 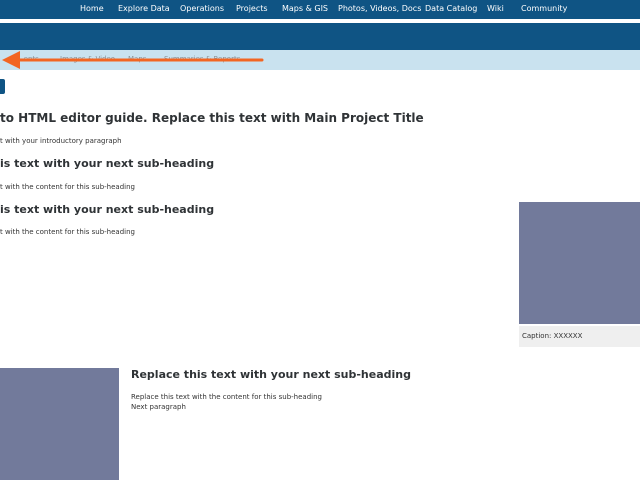 I want to click on nav-item-community: Community, so click(x=544, y=8).